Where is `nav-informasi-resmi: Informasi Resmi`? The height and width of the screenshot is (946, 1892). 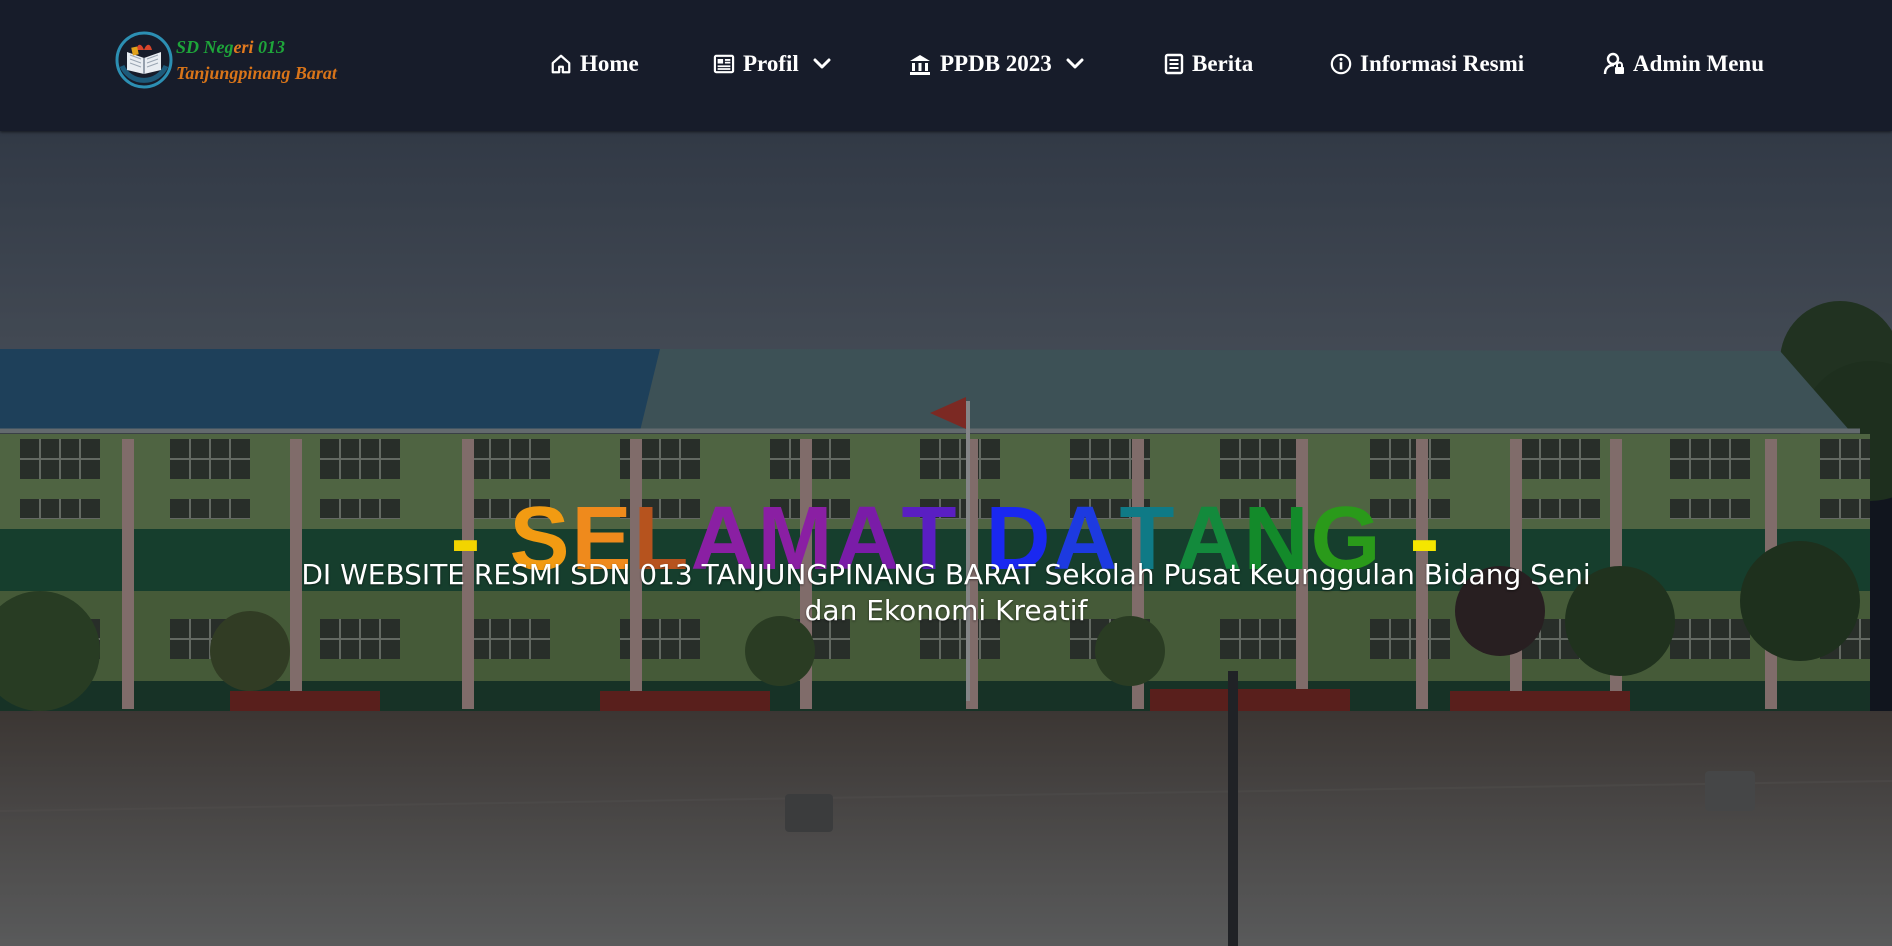 nav-informasi-resmi: Informasi Resmi is located at coordinates (1427, 64).